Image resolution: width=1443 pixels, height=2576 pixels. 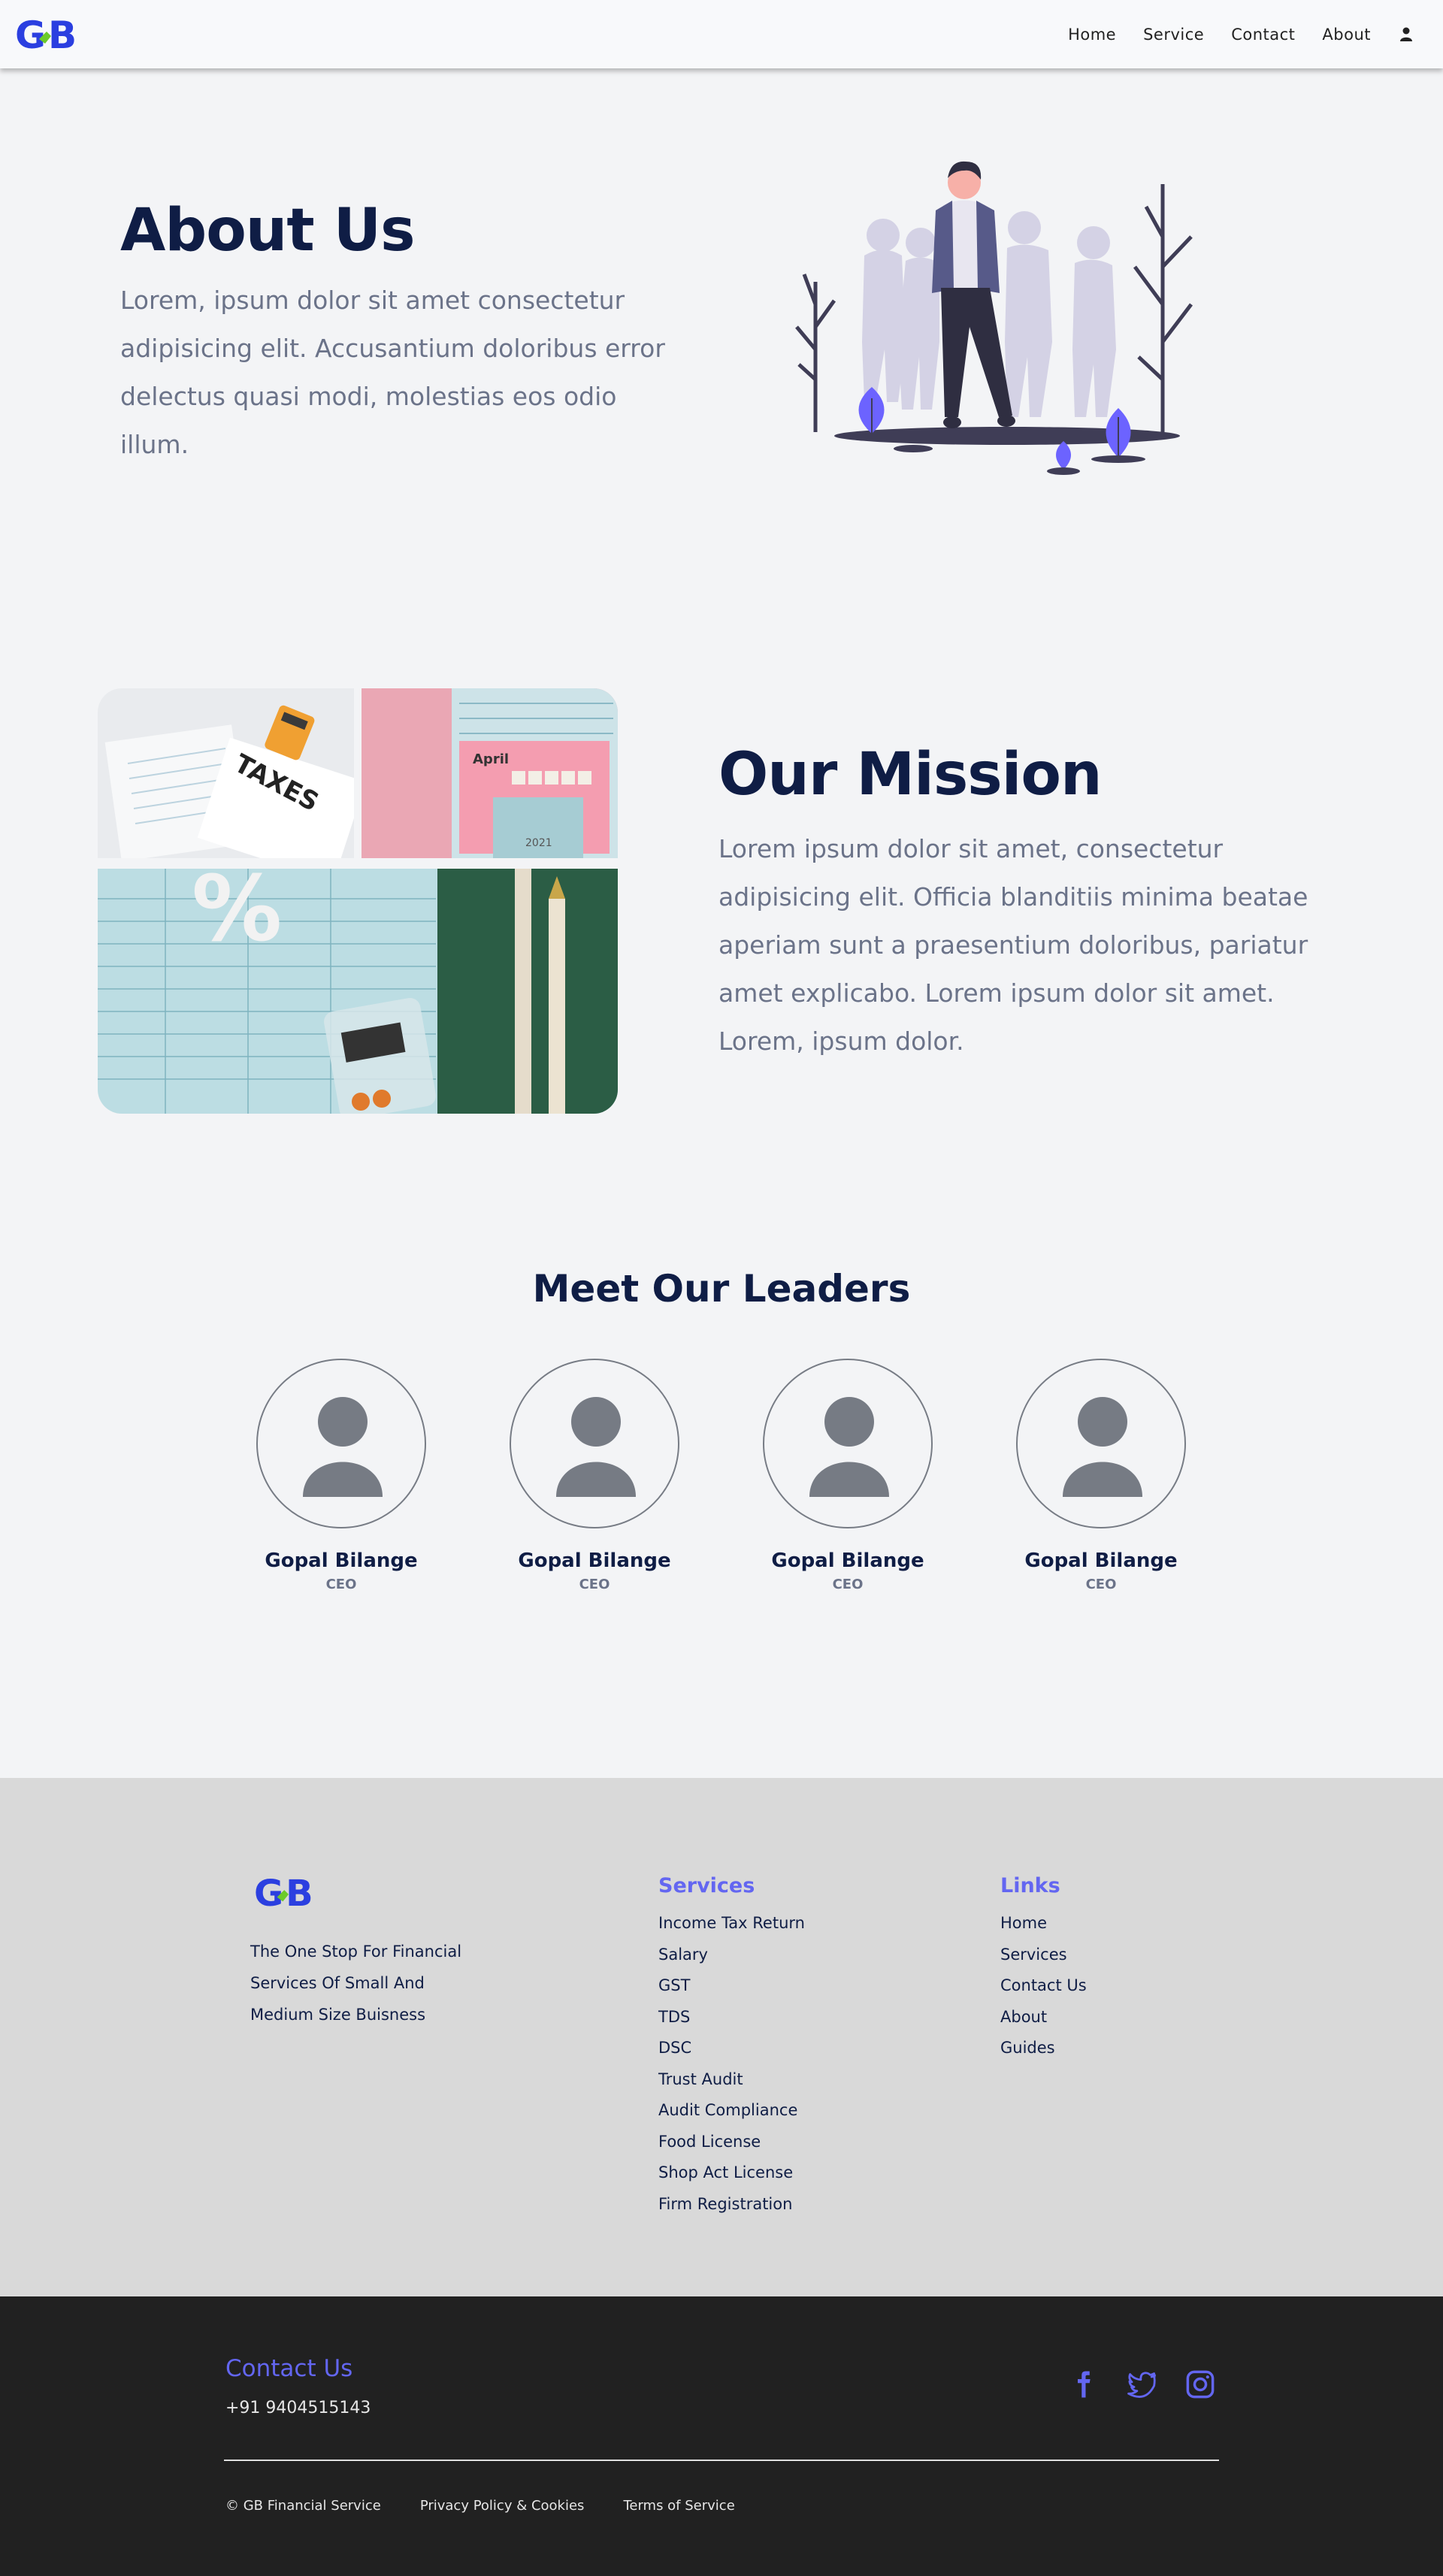 I want to click on navbar: G B Home Service Contact About, so click(x=721, y=34).